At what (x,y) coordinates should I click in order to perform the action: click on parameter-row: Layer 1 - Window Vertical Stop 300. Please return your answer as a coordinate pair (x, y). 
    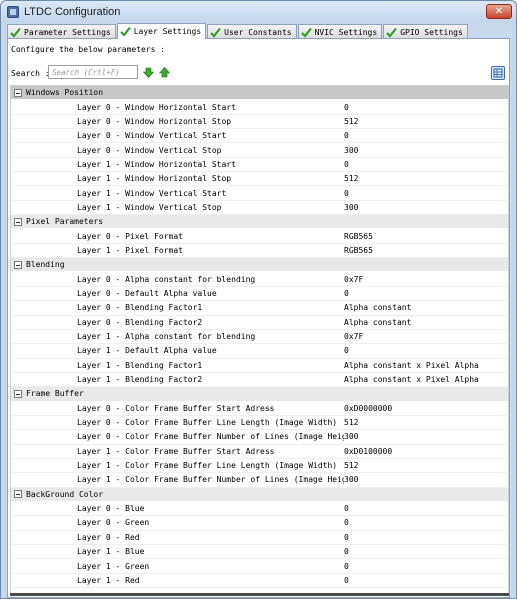
    Looking at the image, I should click on (259, 208).